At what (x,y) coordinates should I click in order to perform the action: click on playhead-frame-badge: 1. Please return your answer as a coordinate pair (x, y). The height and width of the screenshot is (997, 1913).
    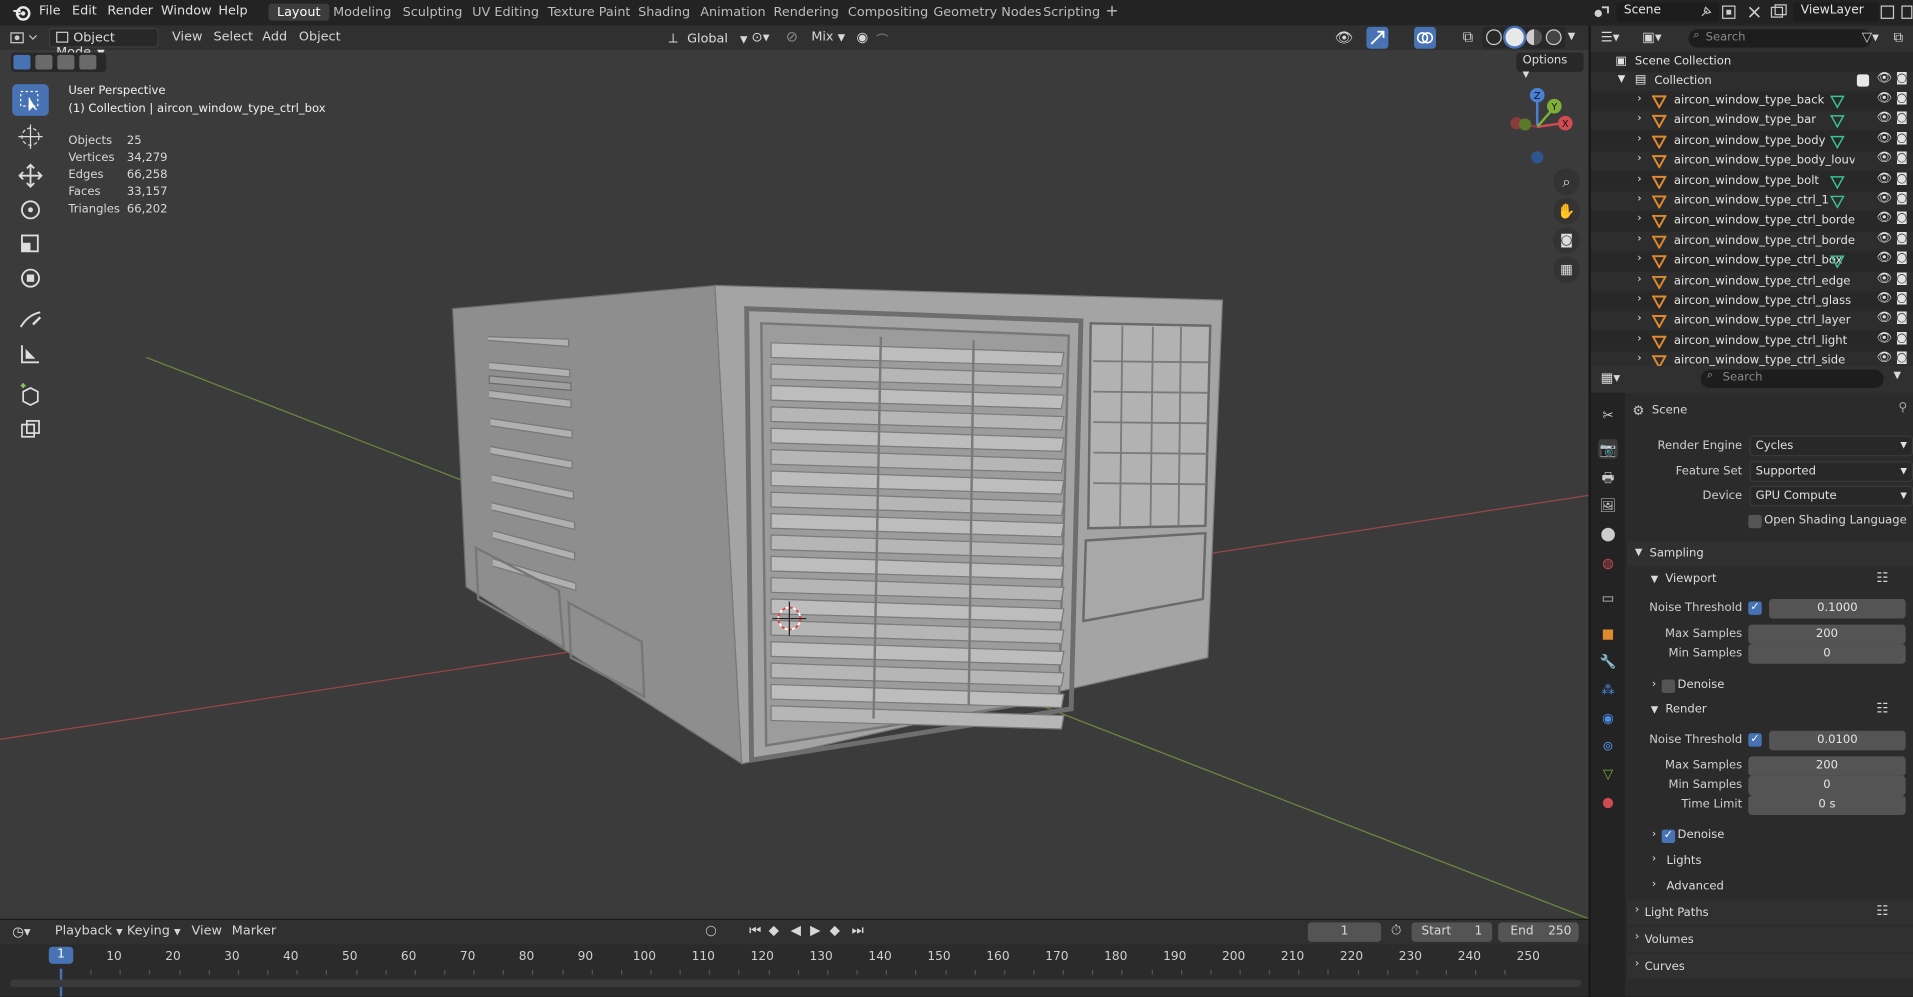
    Looking at the image, I should click on (61, 955).